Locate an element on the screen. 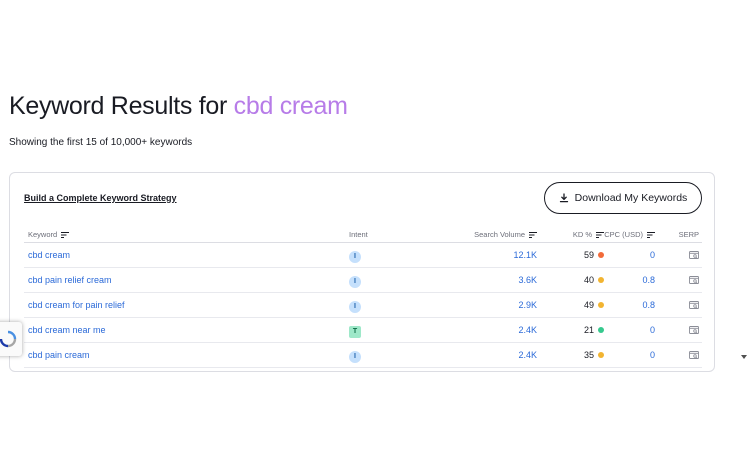  kd-value: 49 is located at coordinates (588, 305).